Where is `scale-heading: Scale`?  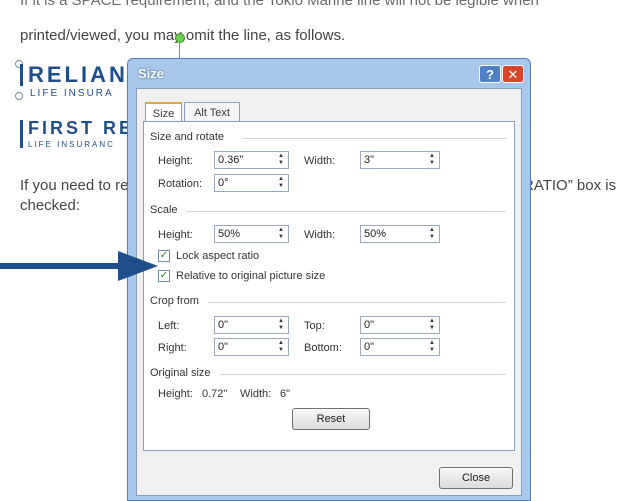
scale-heading: Scale is located at coordinates (164, 210).